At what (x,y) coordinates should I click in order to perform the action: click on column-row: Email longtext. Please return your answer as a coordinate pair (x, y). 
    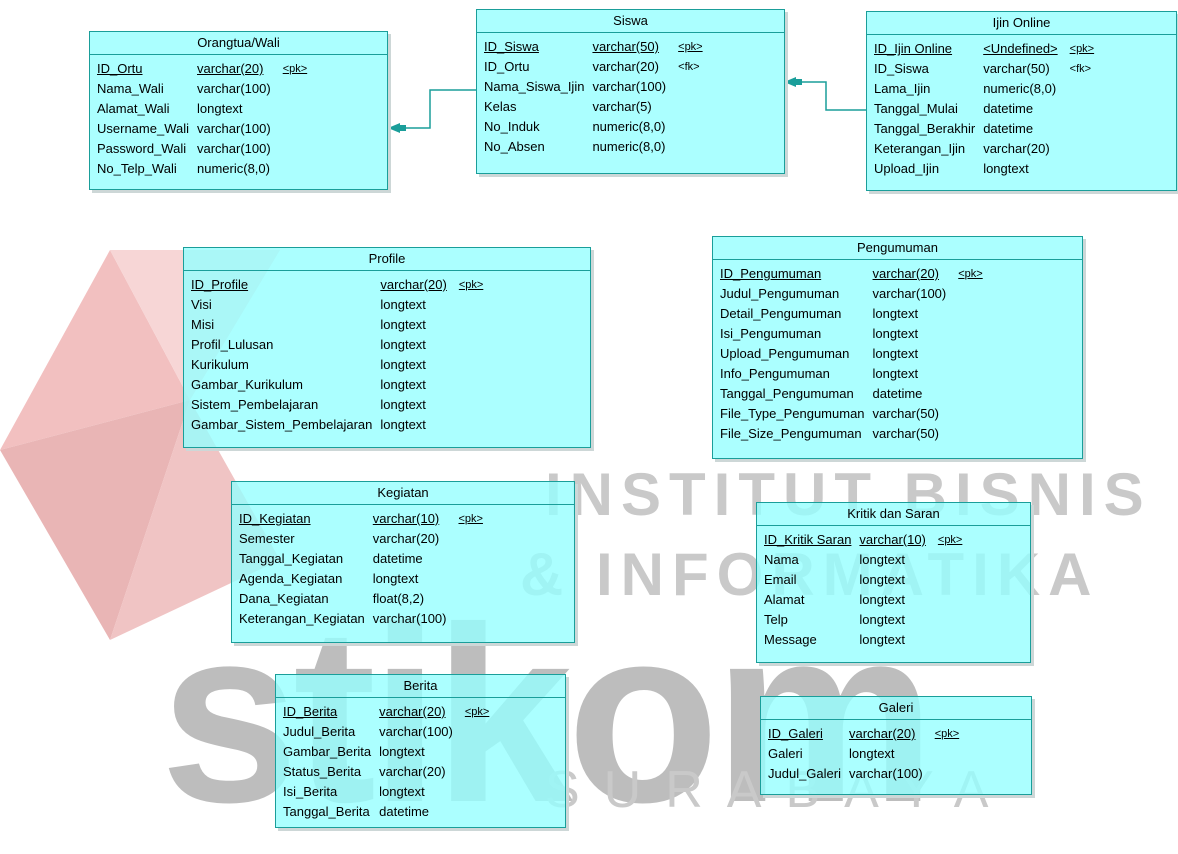
    Looking at the image, I should click on (867, 580).